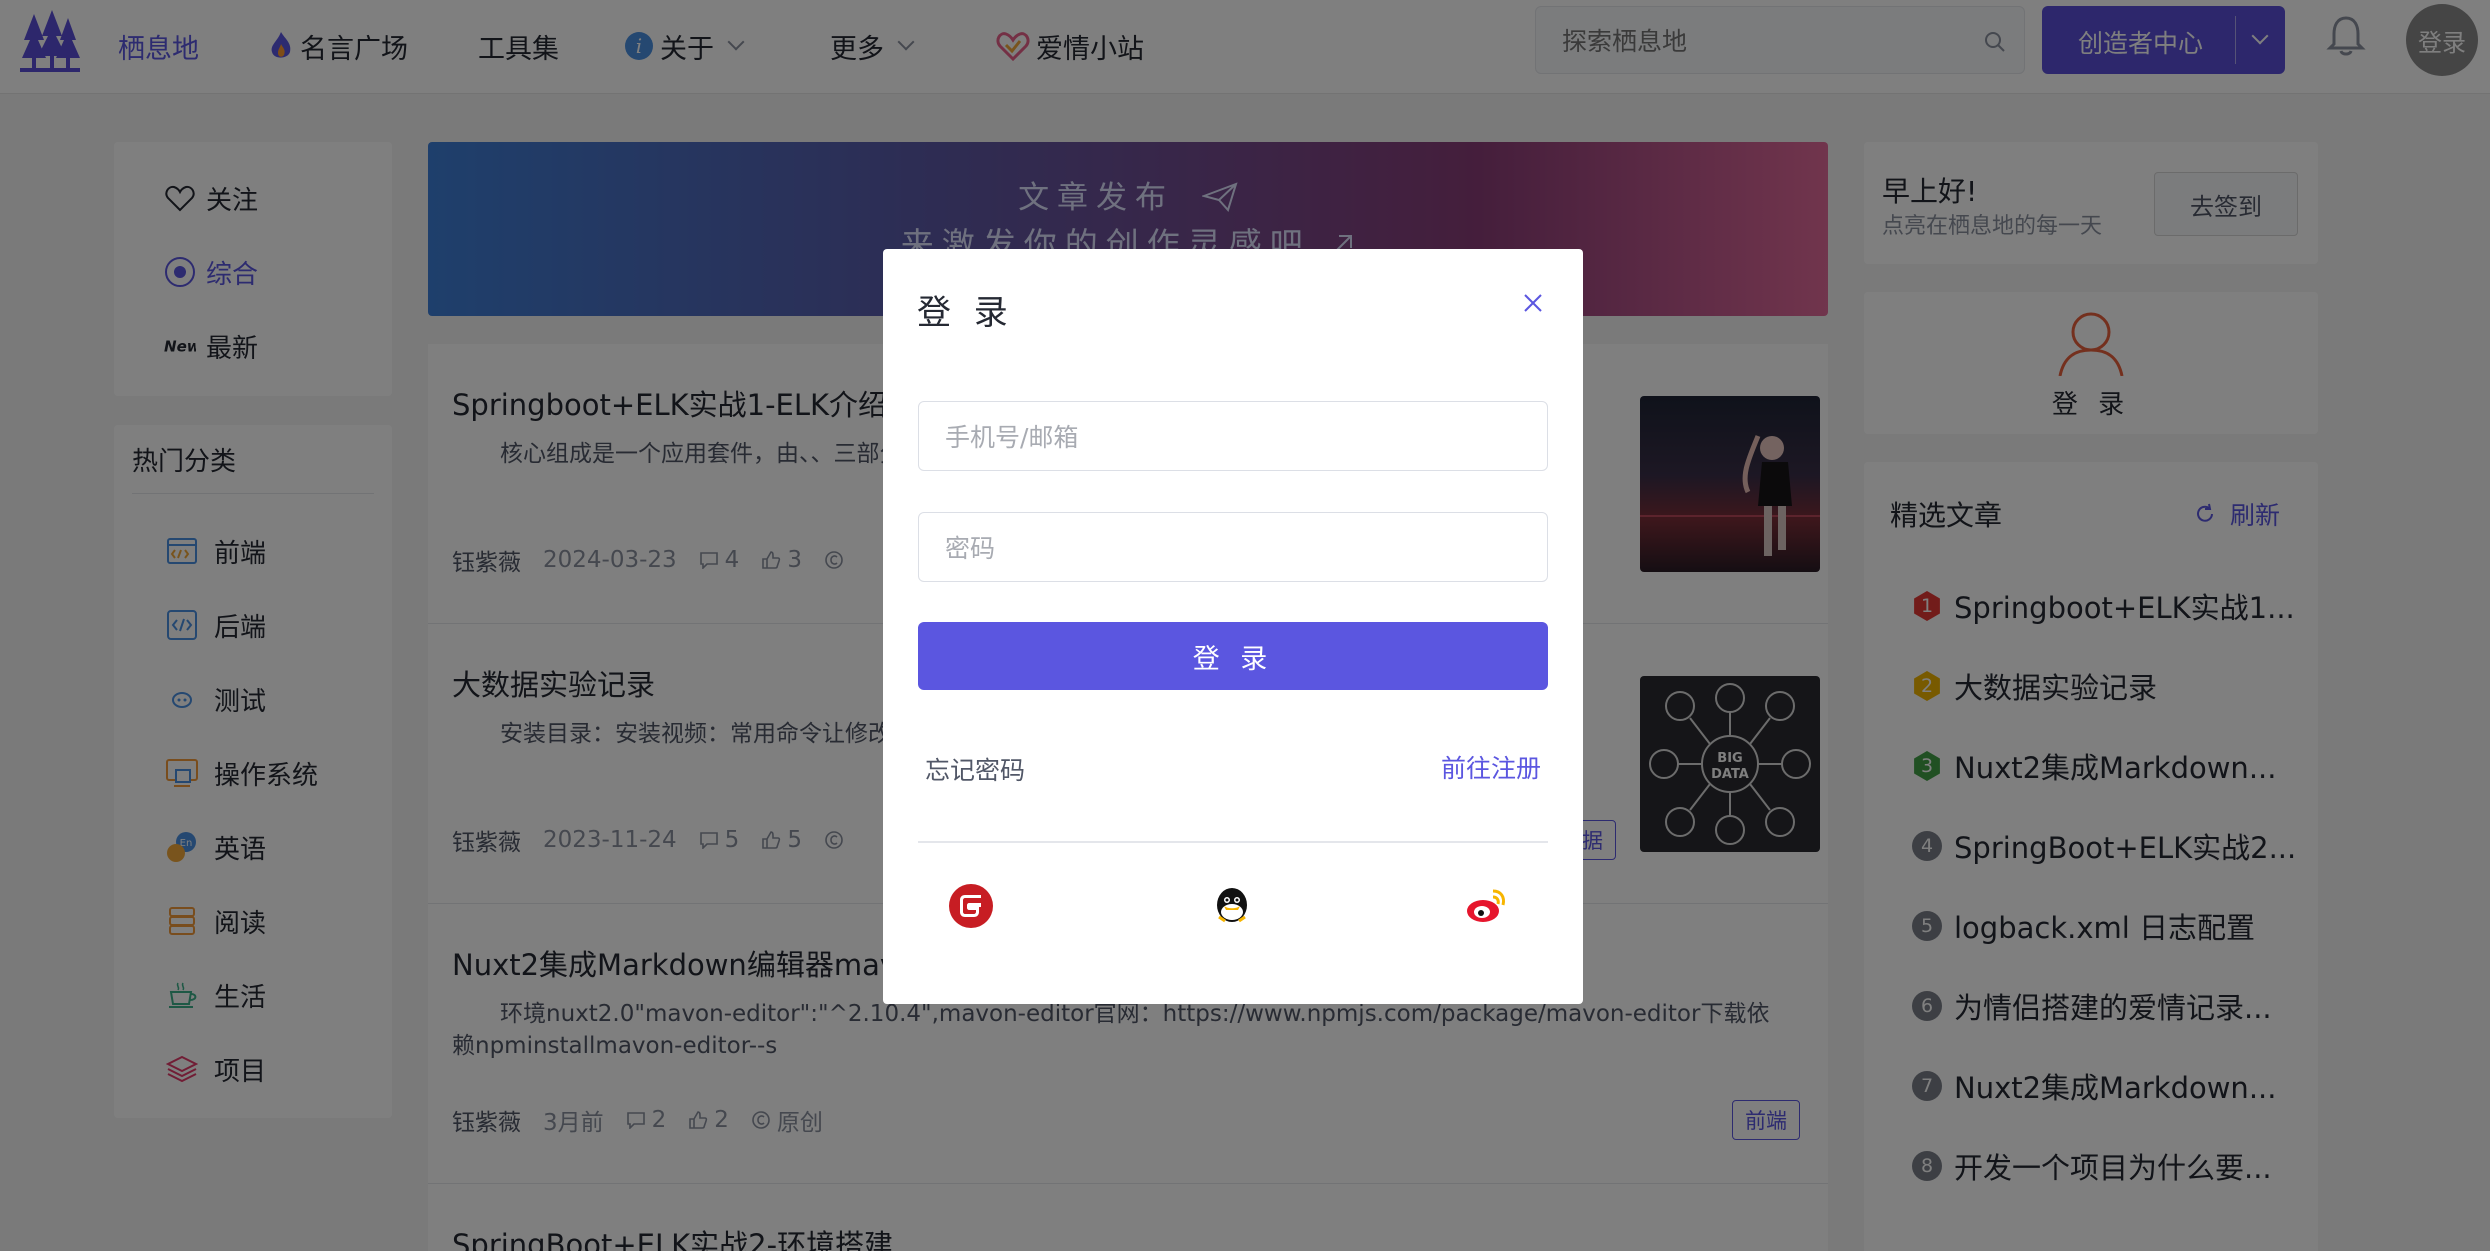  What do you see at coordinates (1233, 842) in the screenshot?
I see `divider` at bounding box center [1233, 842].